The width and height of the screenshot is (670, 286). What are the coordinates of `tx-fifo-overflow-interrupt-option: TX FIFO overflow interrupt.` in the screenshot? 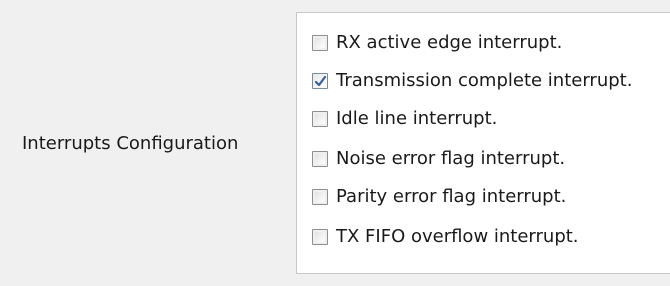 It's located at (445, 237).